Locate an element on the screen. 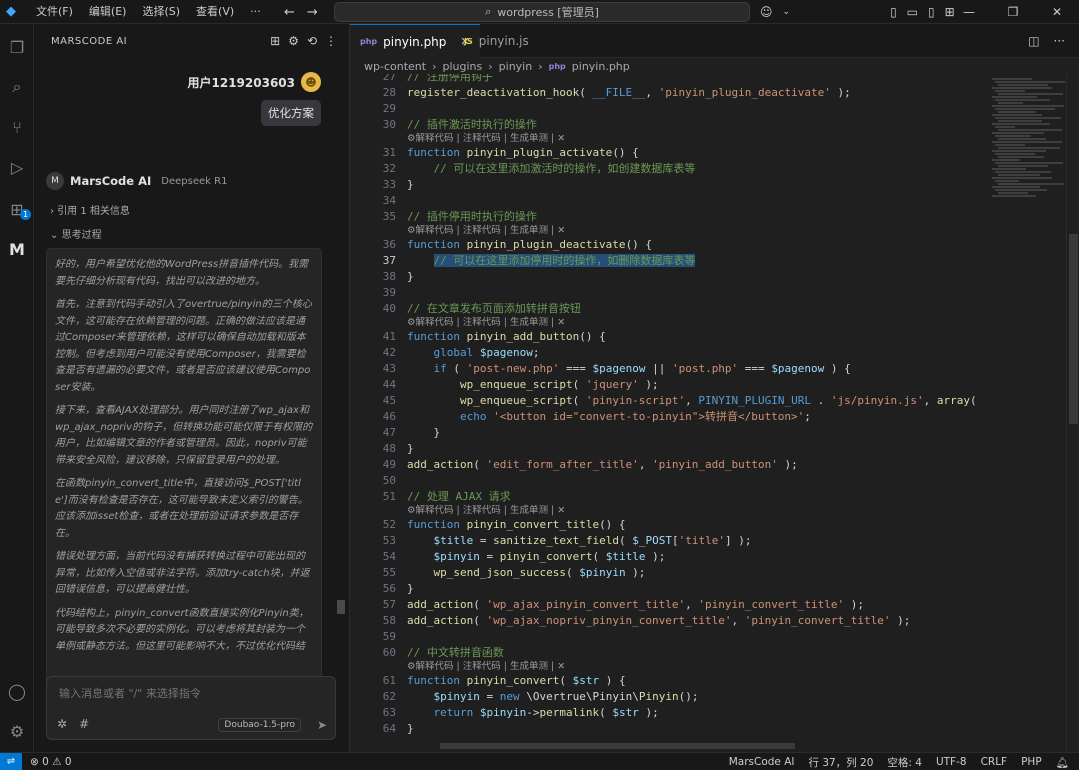  back-arrow-icon: ← is located at coordinates (289, 12).